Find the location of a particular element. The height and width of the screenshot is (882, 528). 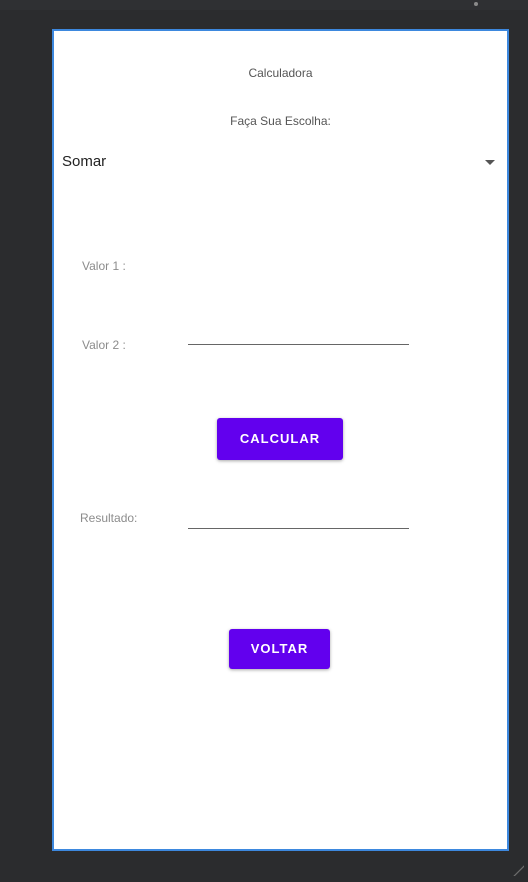

resize-handle-dot is located at coordinates (476, 4).